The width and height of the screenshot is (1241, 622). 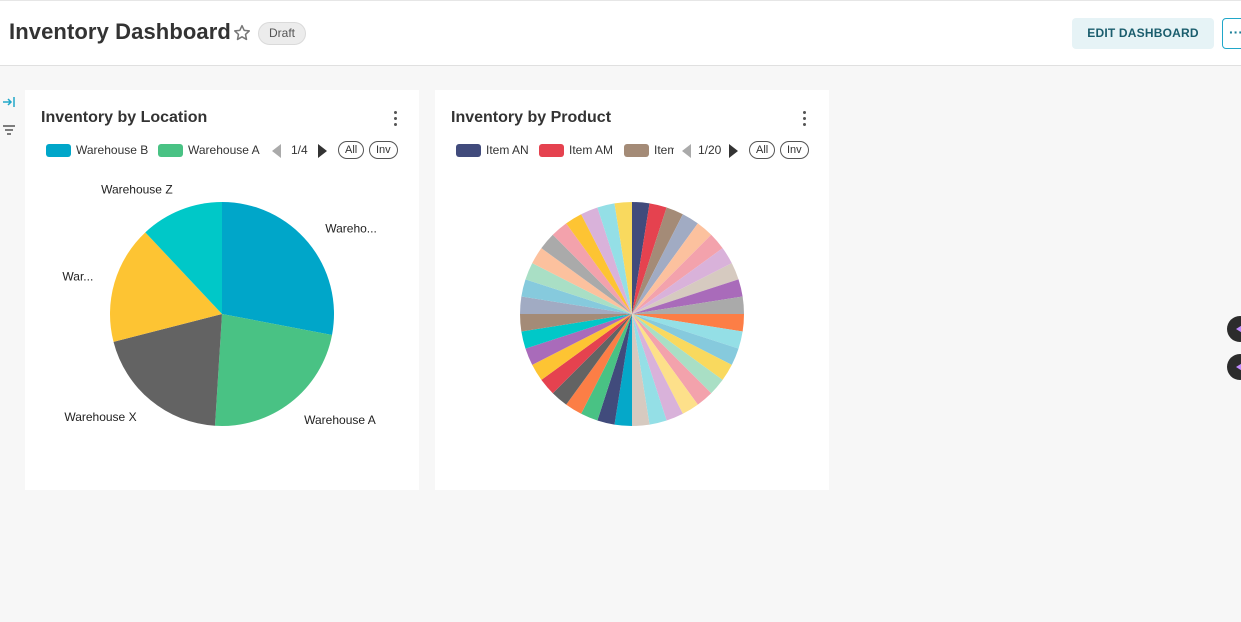 I want to click on product-pie-chart, so click(x=632, y=314).